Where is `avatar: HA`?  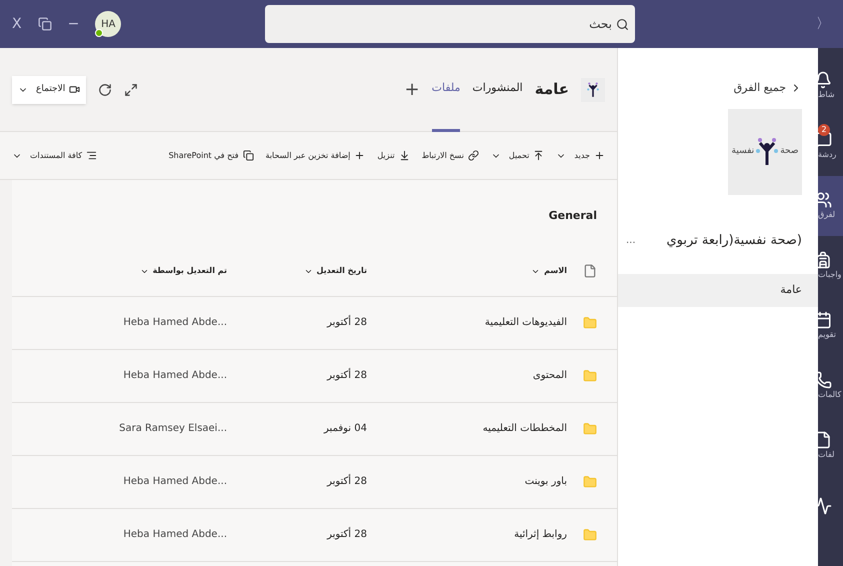
avatar: HA is located at coordinates (108, 24).